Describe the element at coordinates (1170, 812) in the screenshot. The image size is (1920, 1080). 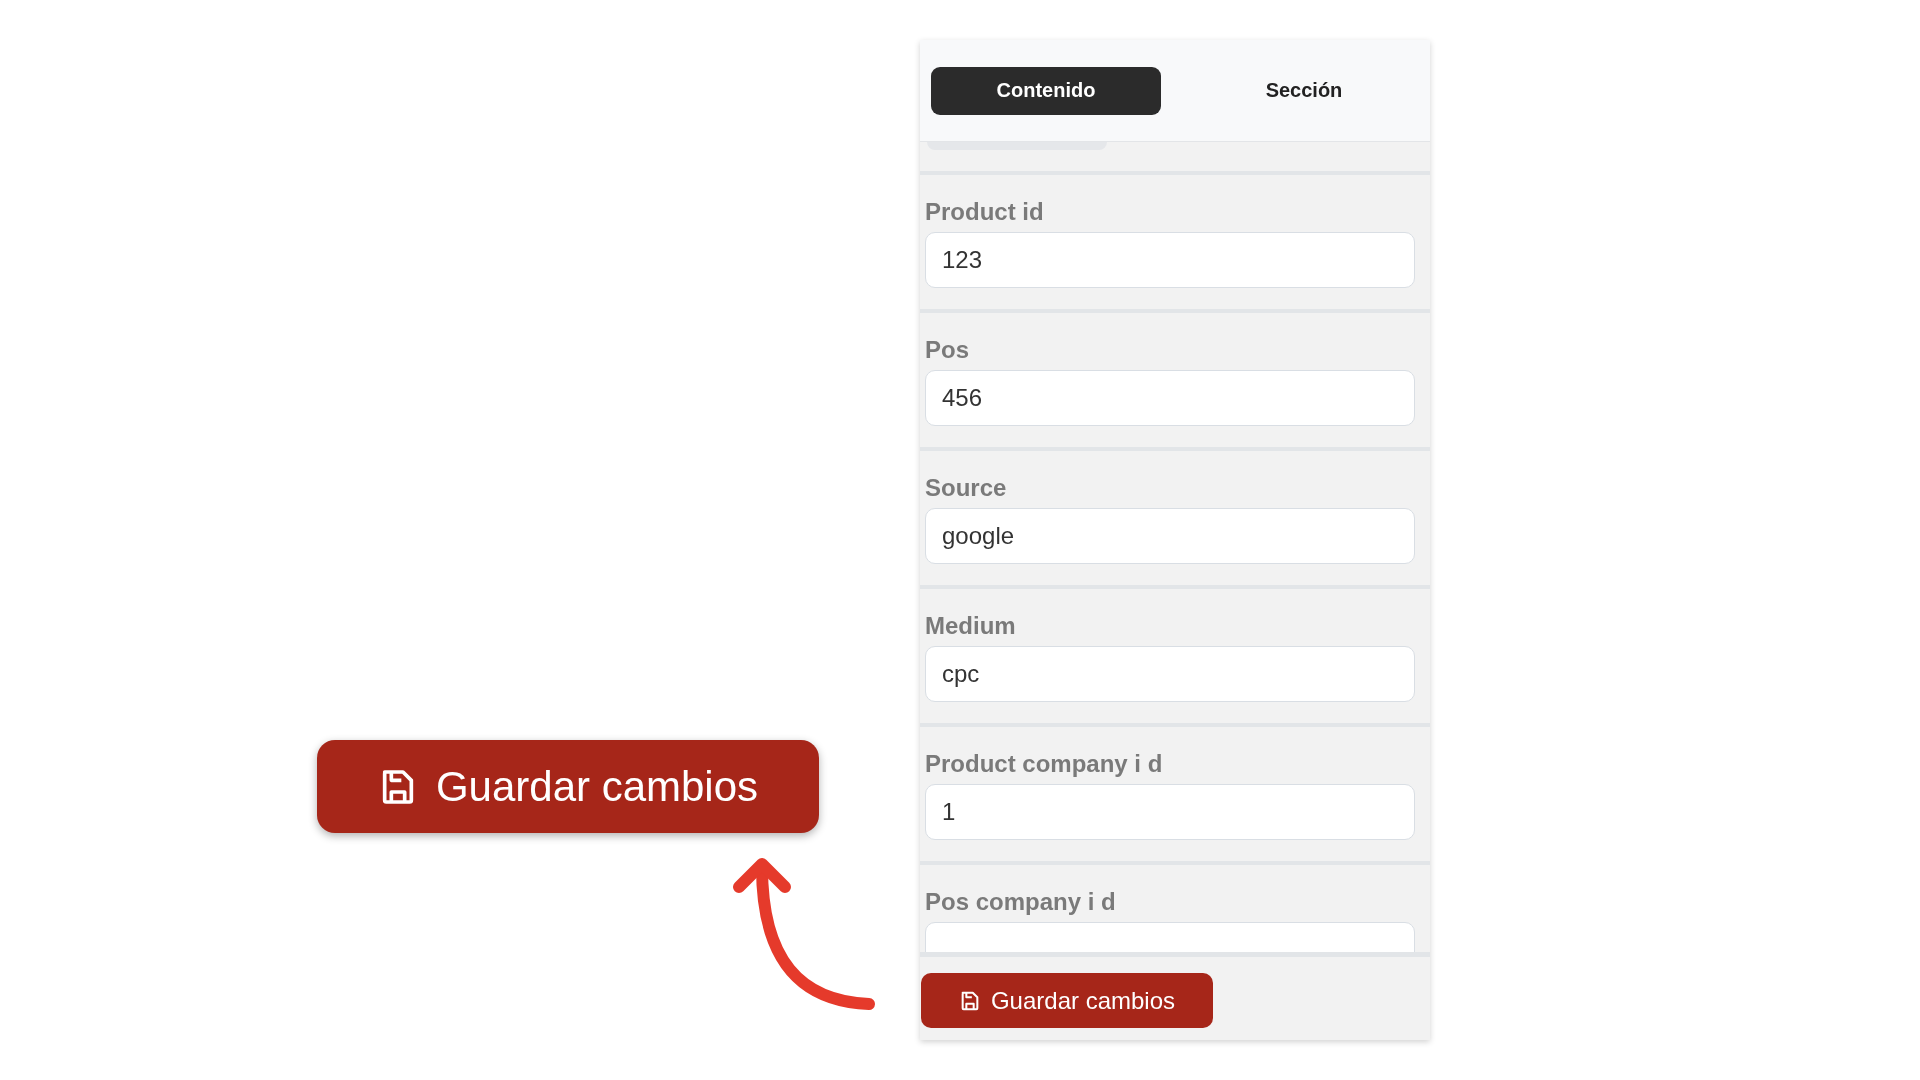
I see `input-field: 1` at that location.